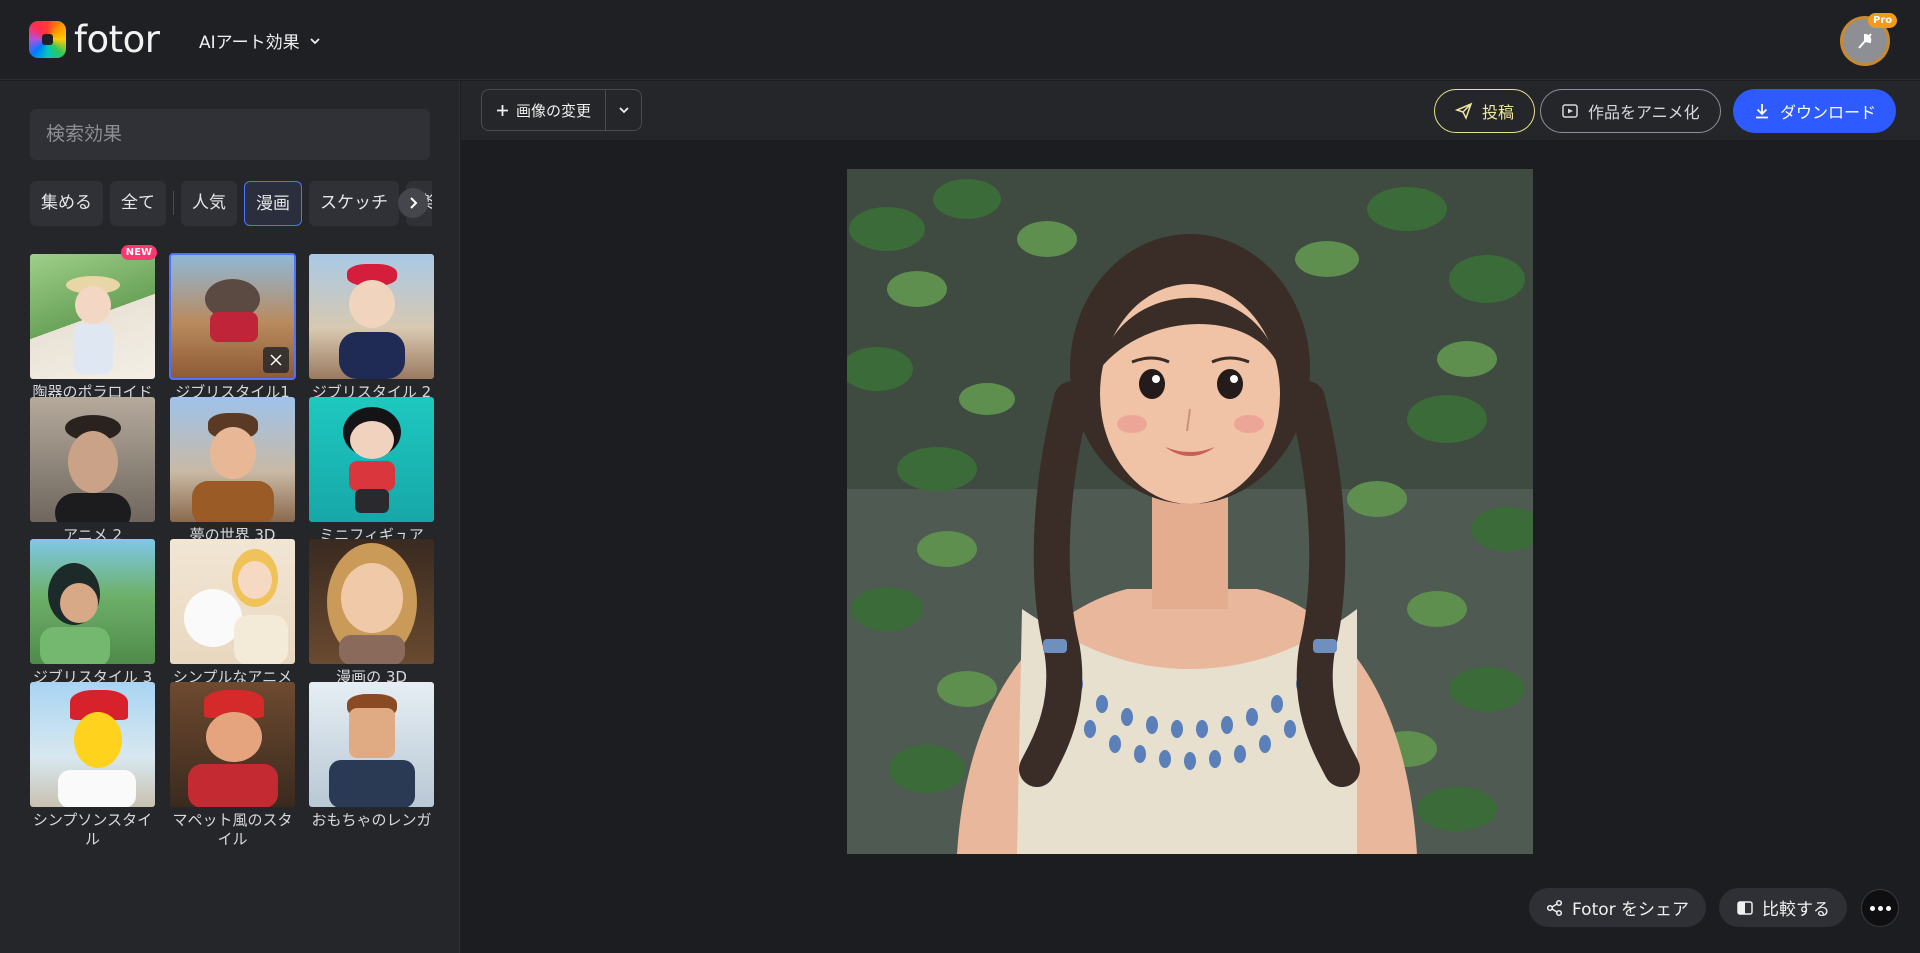 The height and width of the screenshot is (953, 1920). What do you see at coordinates (47, 39) in the screenshot?
I see `logo-mark-icon` at bounding box center [47, 39].